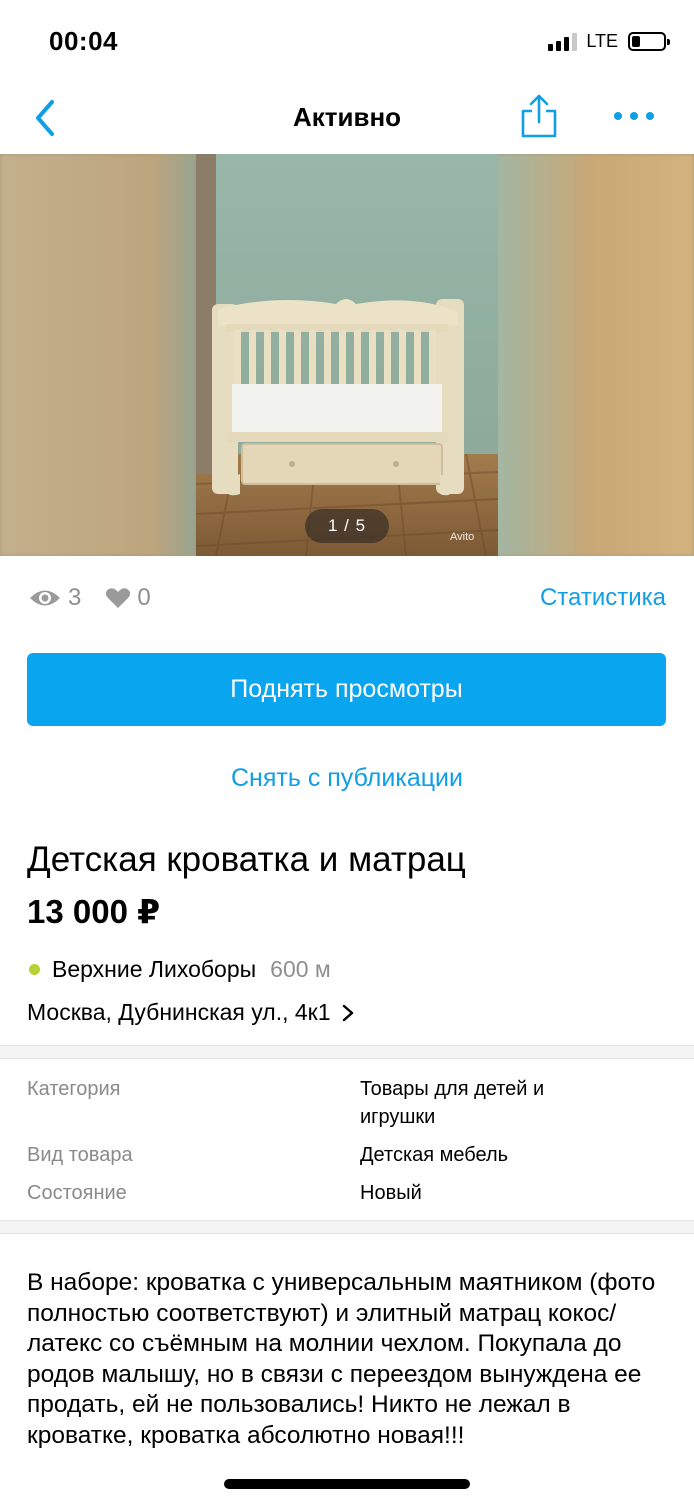  Describe the element at coordinates (346, 689) in the screenshot. I see `promote-button: Поднять просмотры` at that location.